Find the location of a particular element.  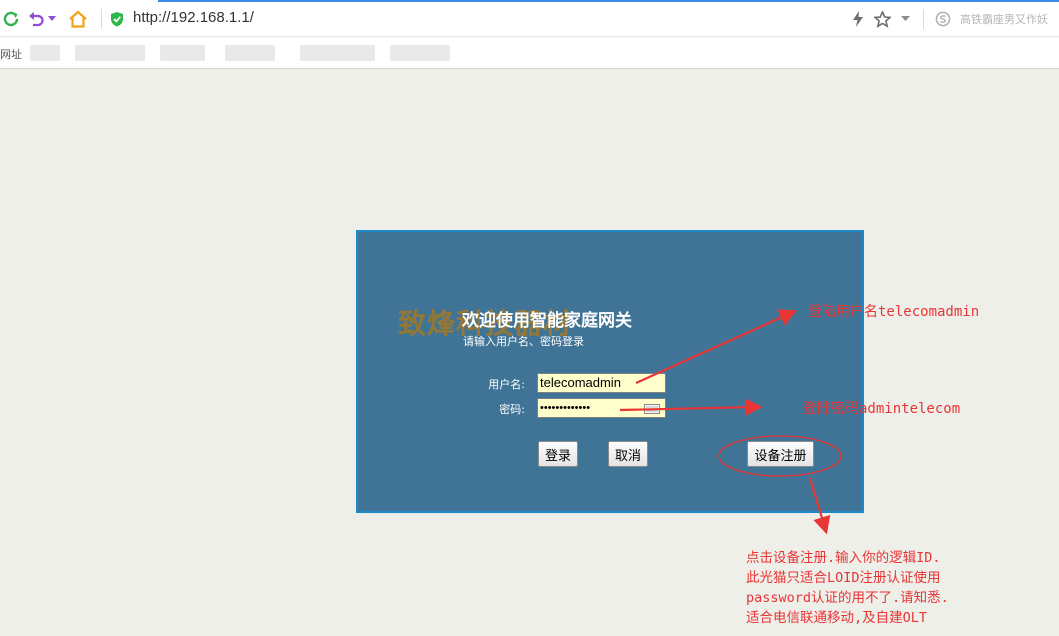

password-mask: ••••••••••••• is located at coordinates (565, 408).